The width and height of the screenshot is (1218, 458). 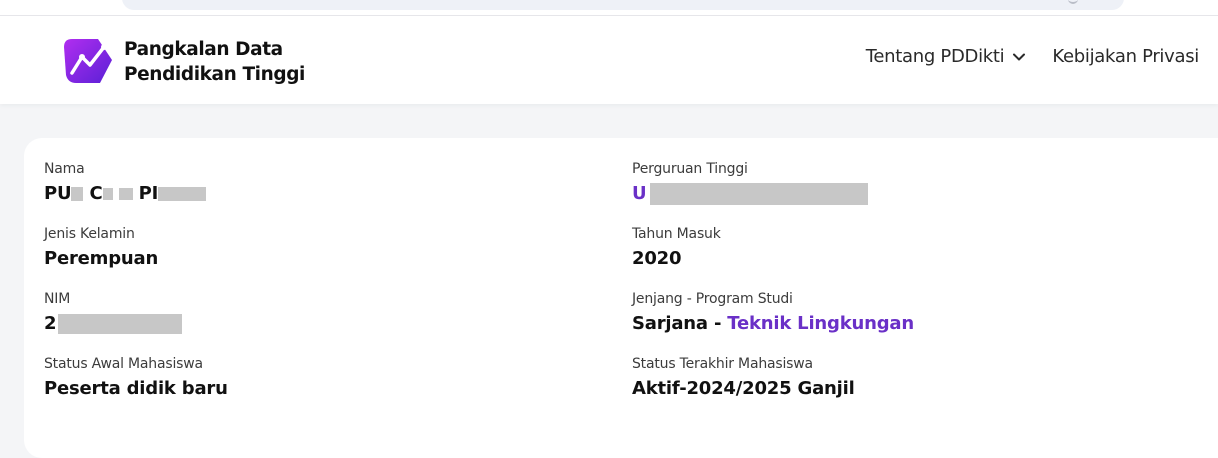 What do you see at coordinates (820, 323) in the screenshot?
I see `program-studi-link: Teknik Lingkungan` at bounding box center [820, 323].